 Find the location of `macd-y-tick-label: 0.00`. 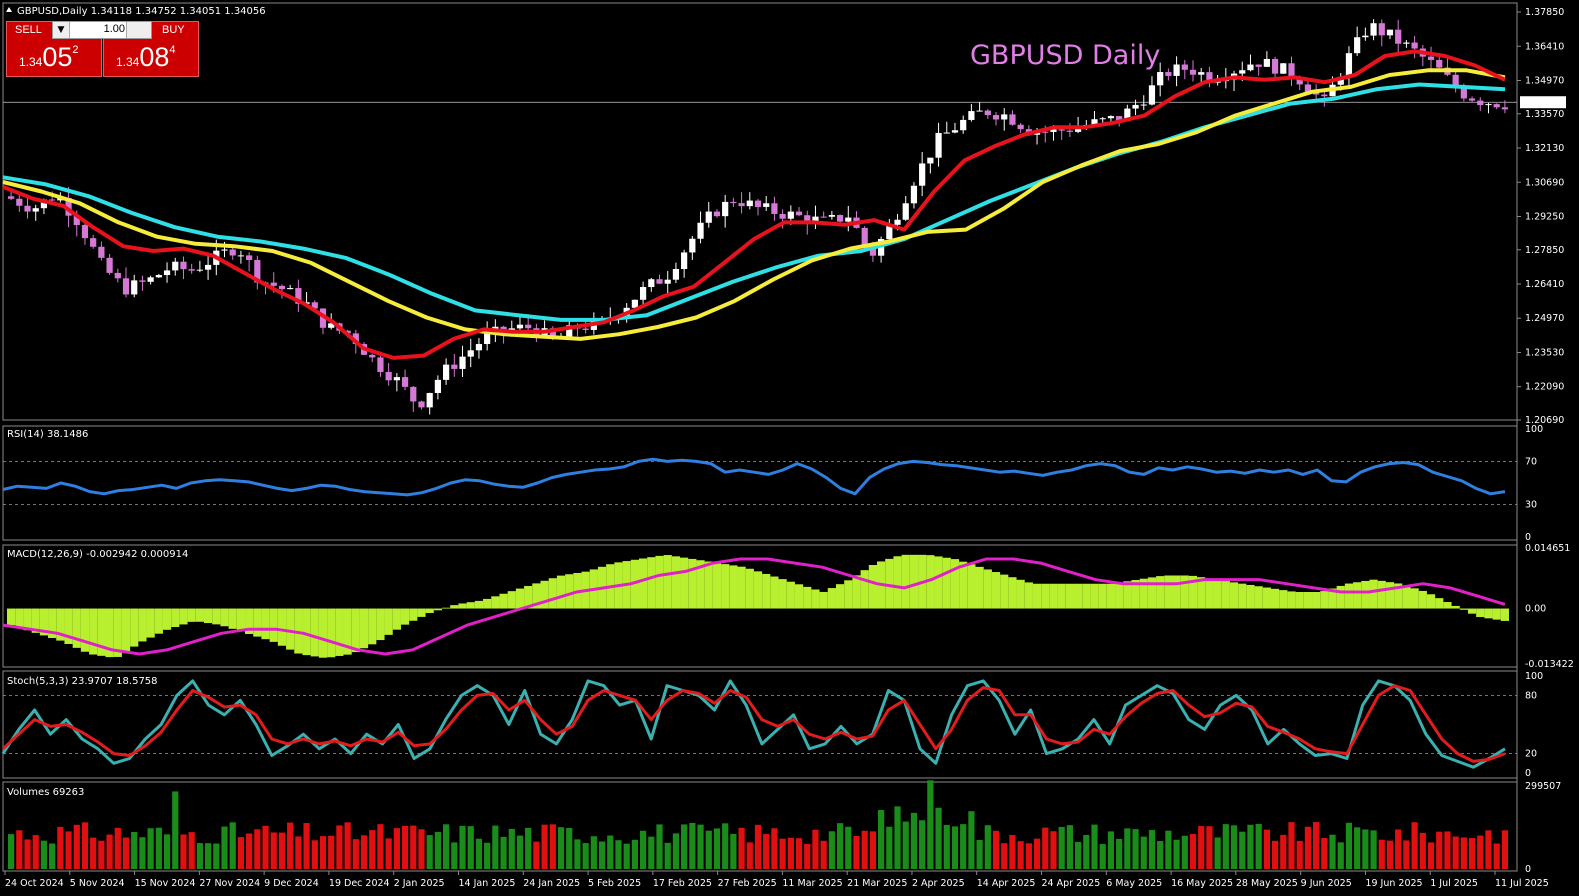

macd-y-tick-label: 0.00 is located at coordinates (1535, 609).